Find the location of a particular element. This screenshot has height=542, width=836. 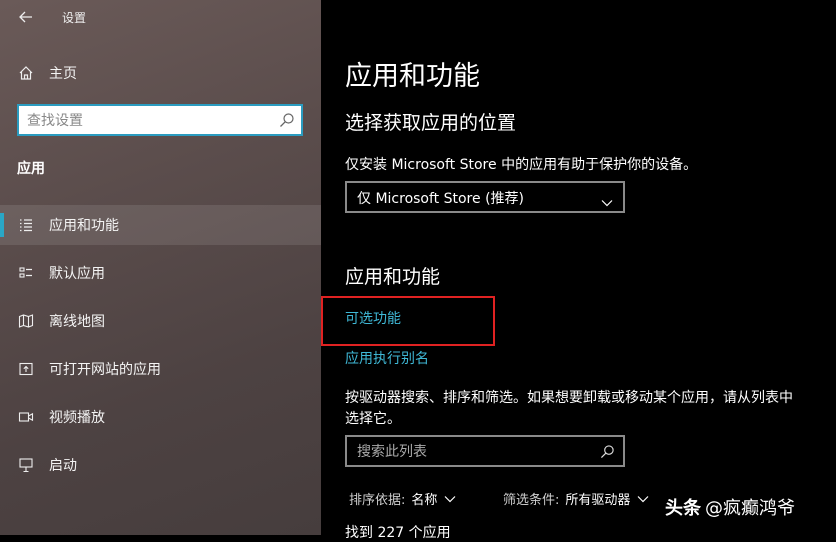

app-list-search-box is located at coordinates (485, 451).